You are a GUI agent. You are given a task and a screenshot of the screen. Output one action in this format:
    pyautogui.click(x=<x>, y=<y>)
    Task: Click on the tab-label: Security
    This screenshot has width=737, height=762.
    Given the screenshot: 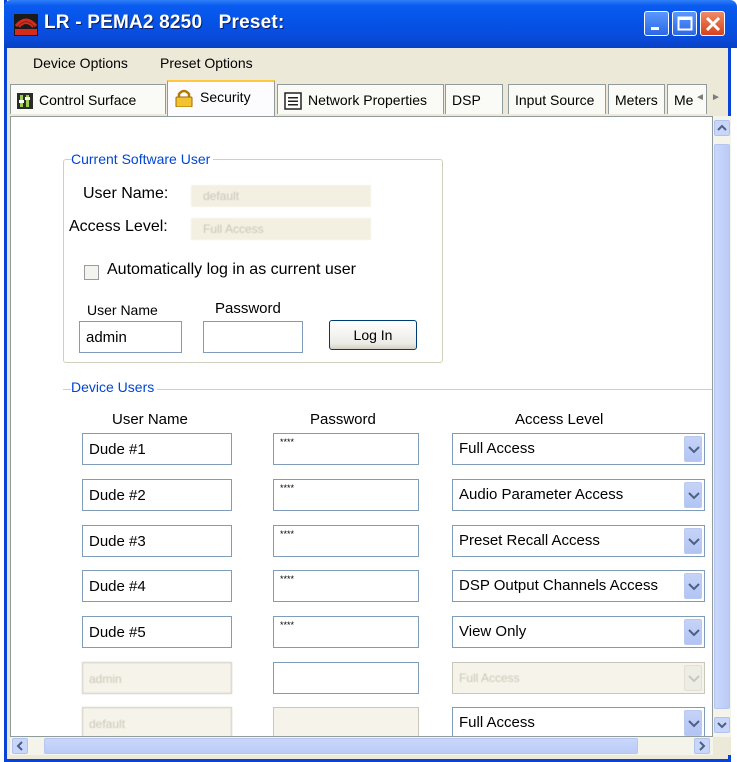 What is the action you would take?
    pyautogui.click(x=225, y=97)
    